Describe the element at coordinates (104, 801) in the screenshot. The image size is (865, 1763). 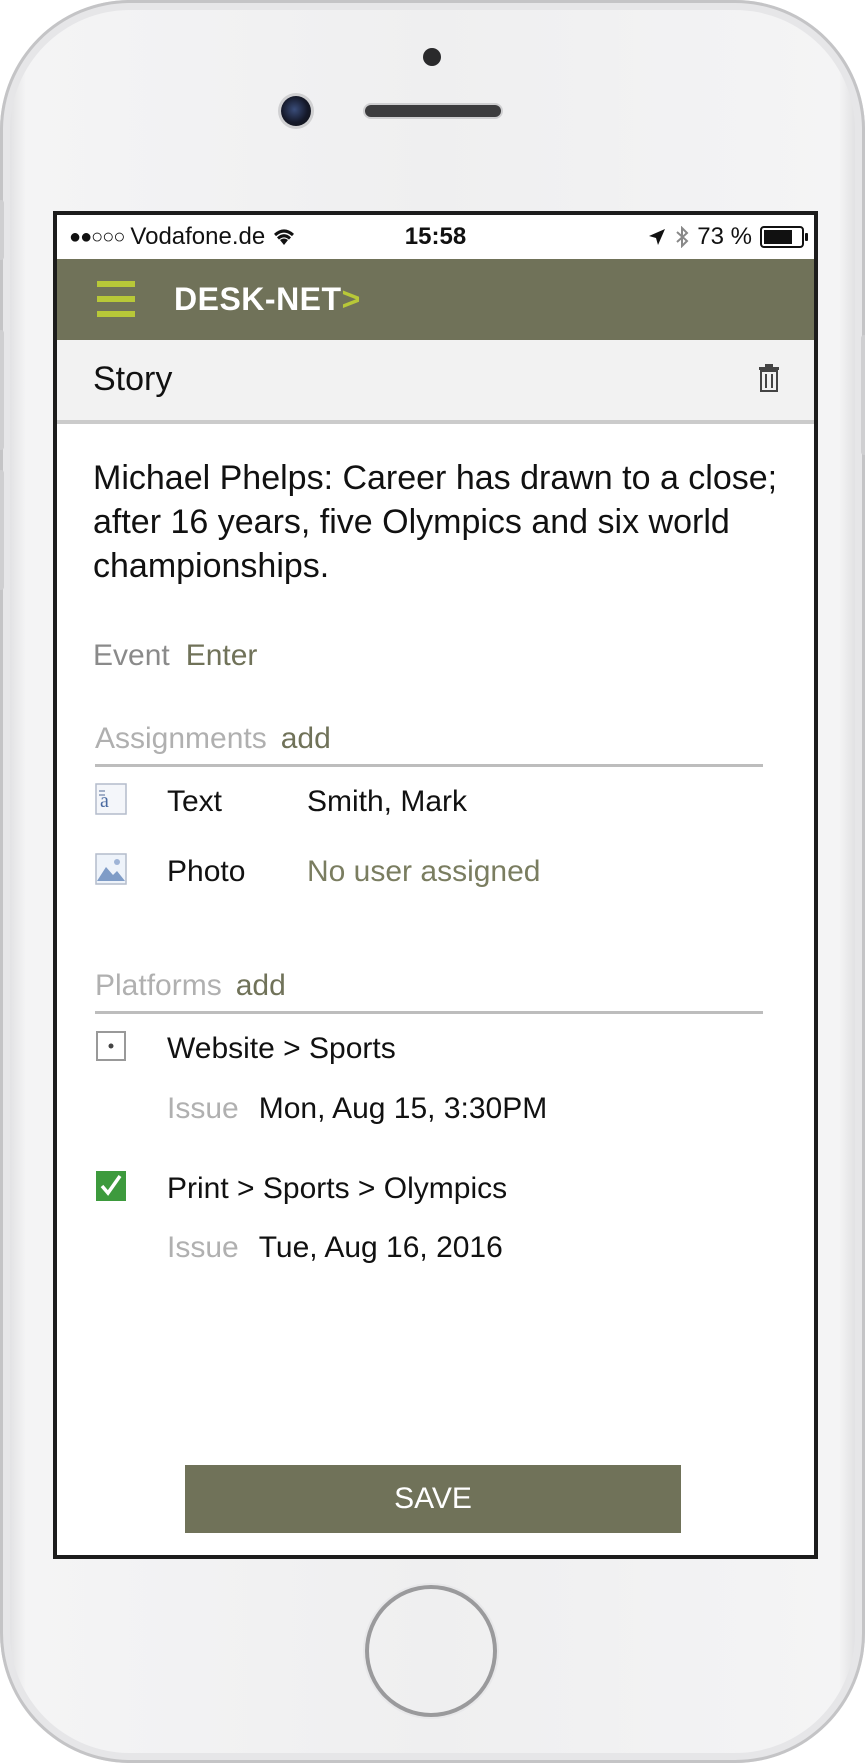
I see `svg-text: a` at that location.